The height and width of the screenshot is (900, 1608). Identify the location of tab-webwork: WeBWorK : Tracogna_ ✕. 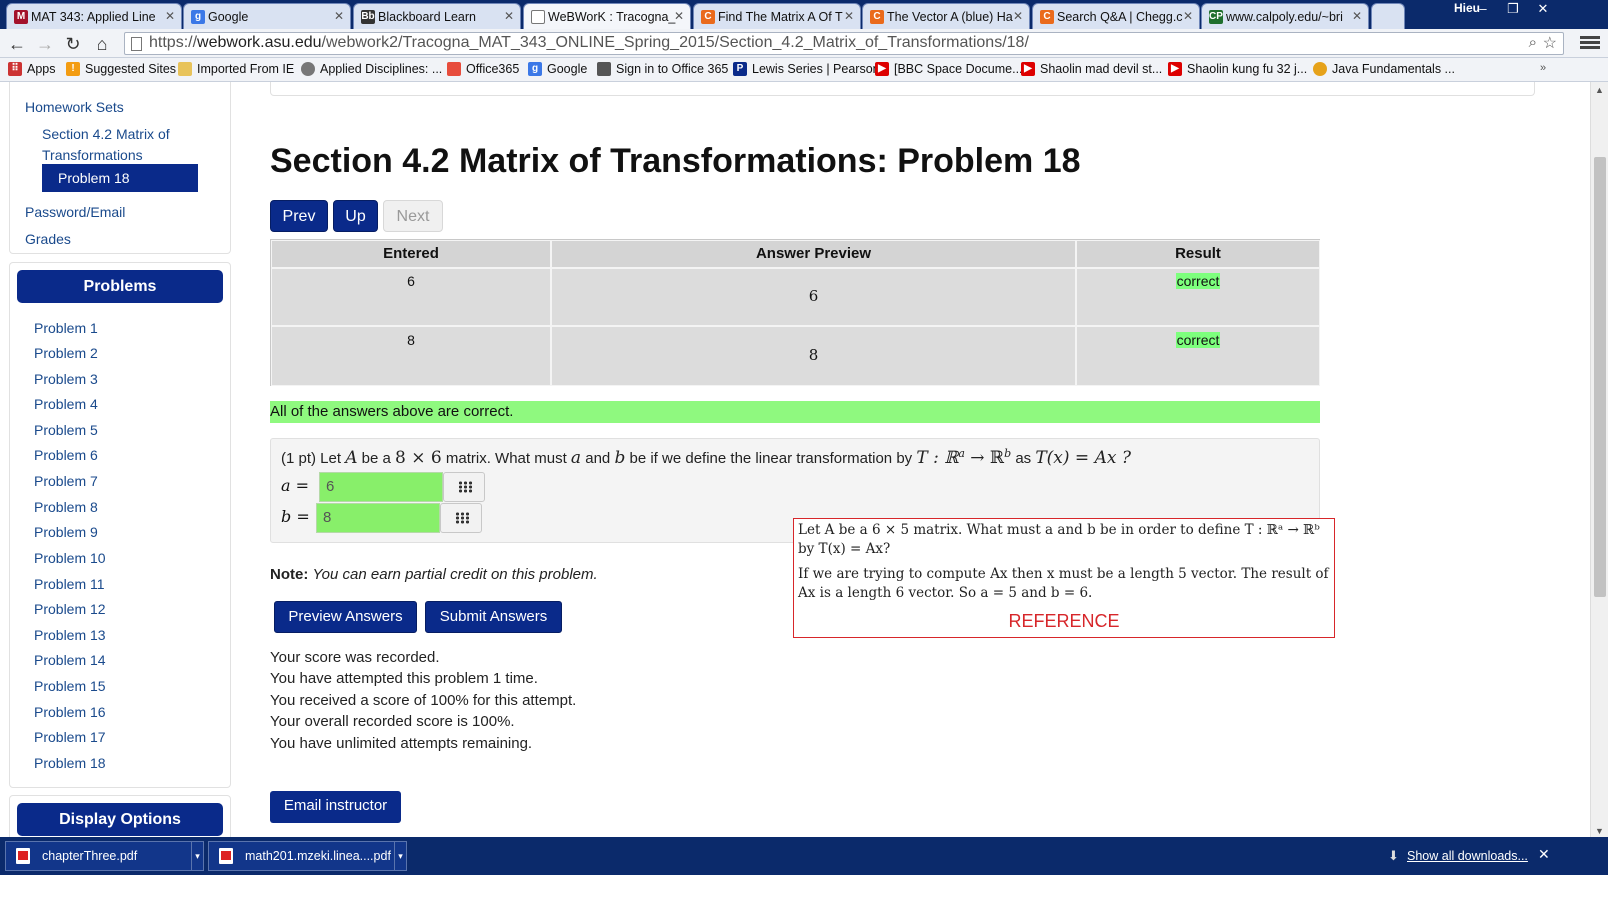
(607, 16).